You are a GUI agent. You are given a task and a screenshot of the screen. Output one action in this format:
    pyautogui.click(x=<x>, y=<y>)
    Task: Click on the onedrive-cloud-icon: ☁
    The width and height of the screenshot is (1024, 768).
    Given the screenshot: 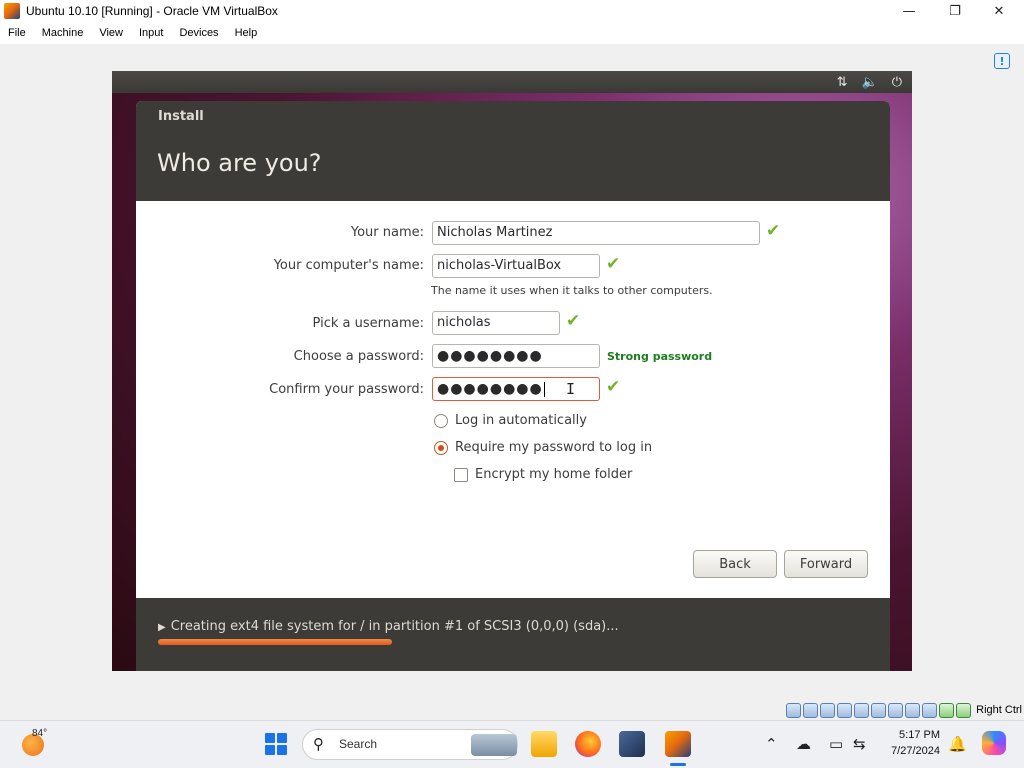 What is the action you would take?
    pyautogui.click(x=803, y=744)
    